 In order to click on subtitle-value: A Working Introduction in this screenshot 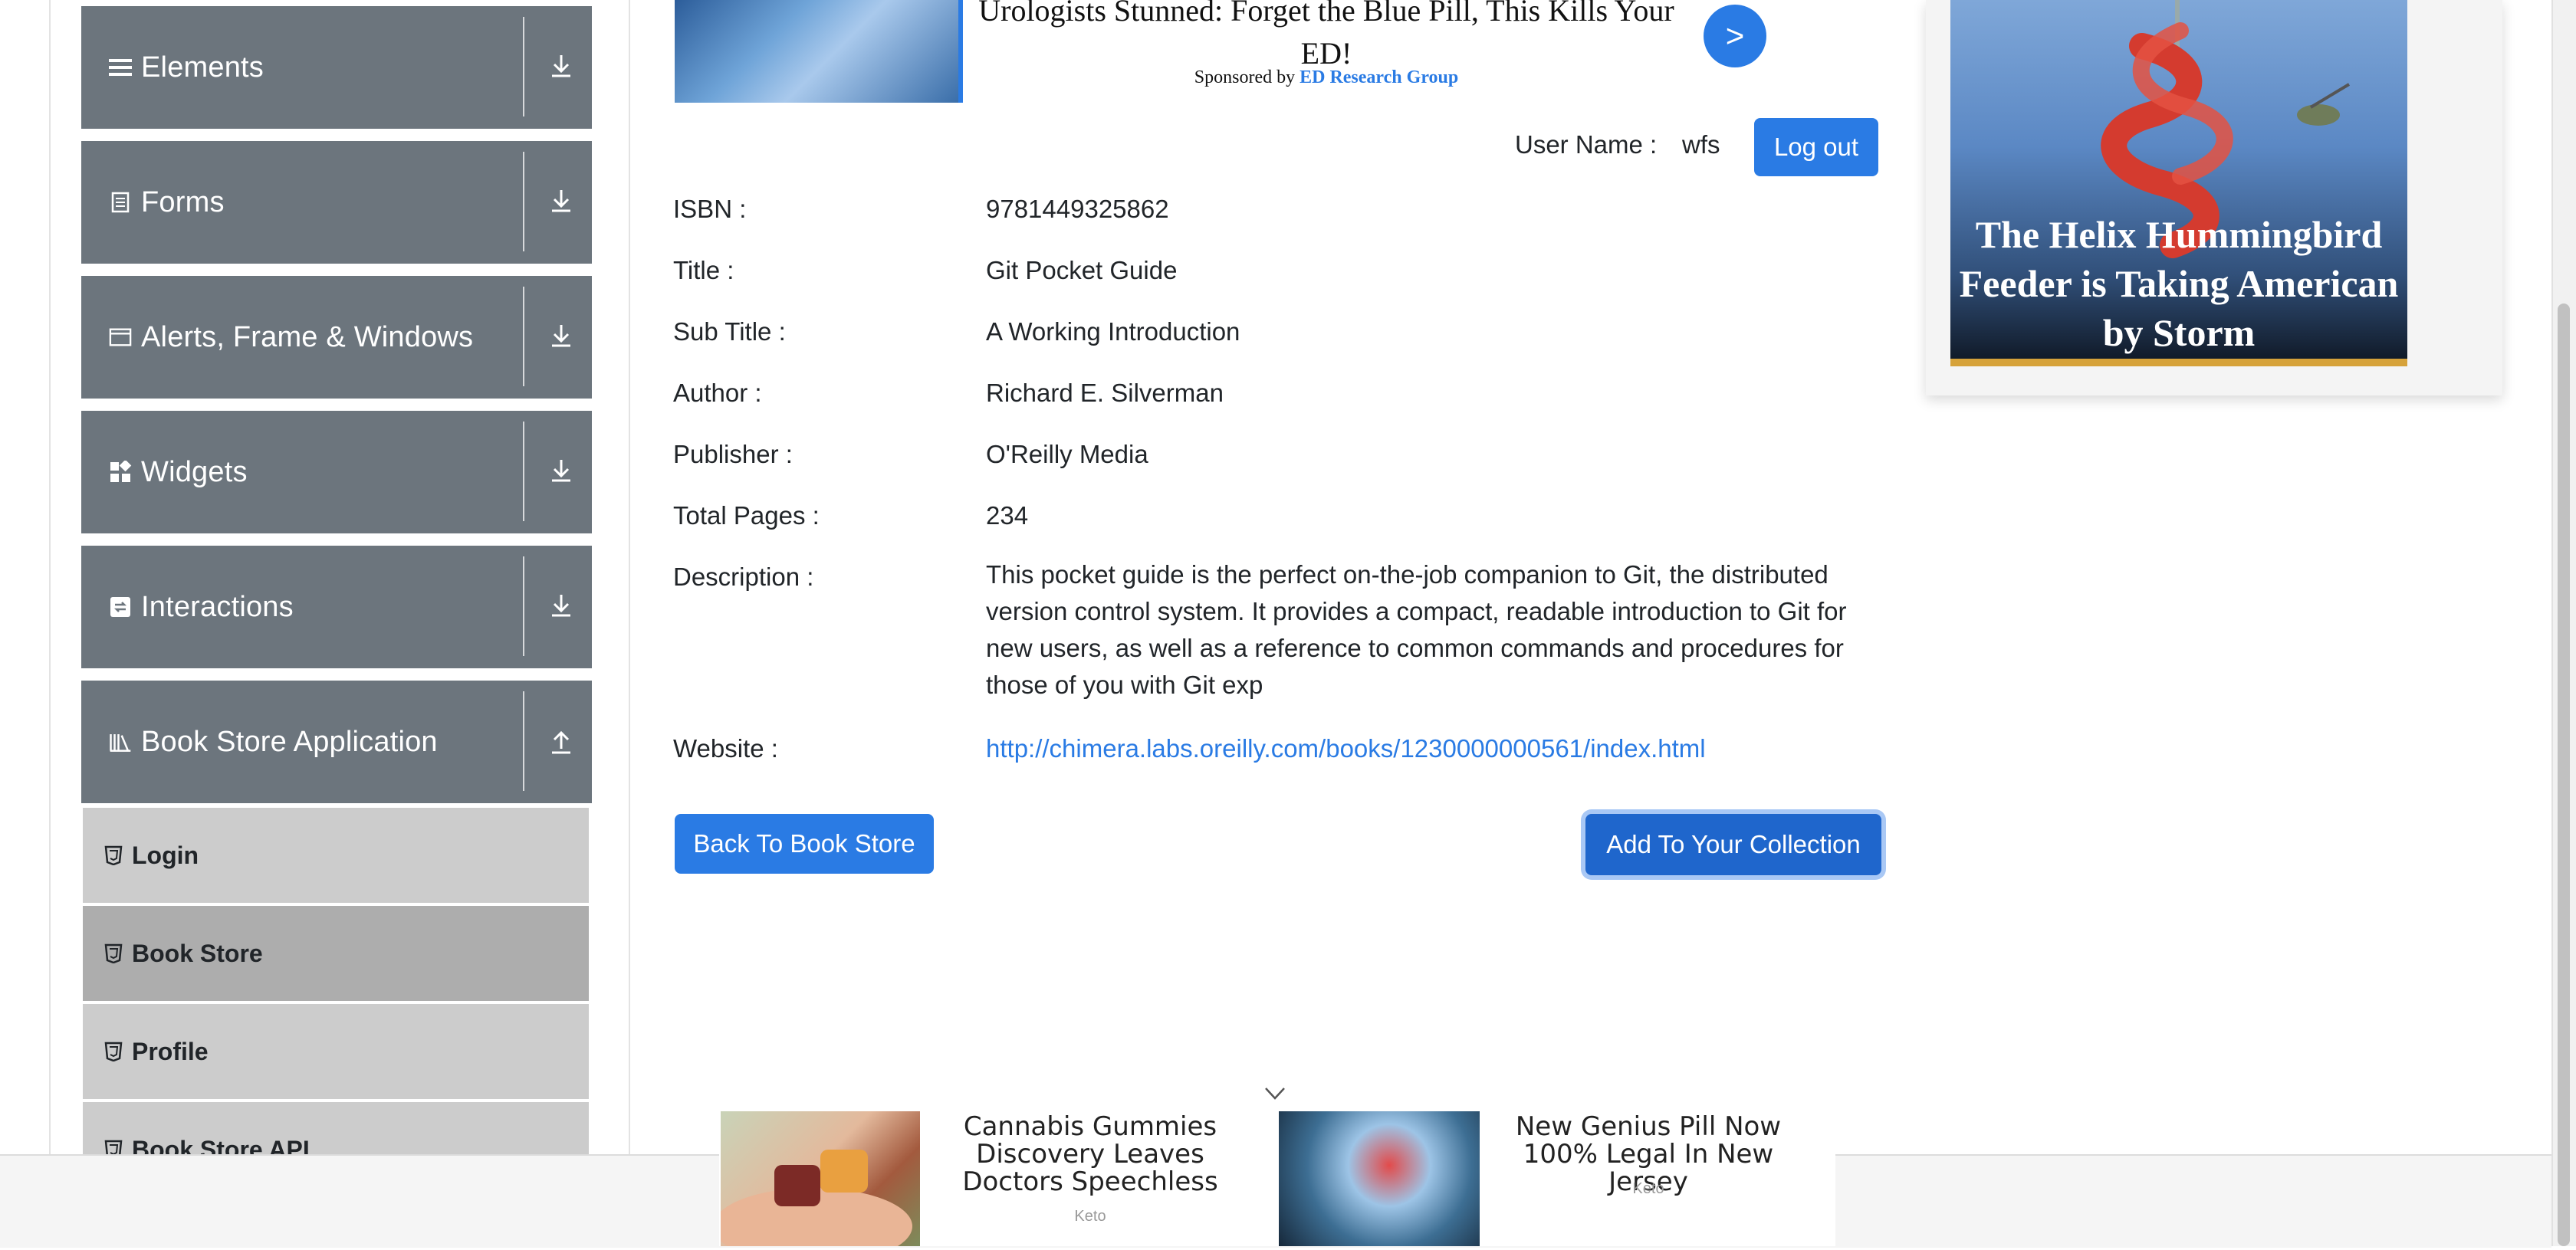, I will do `click(1113, 331)`.